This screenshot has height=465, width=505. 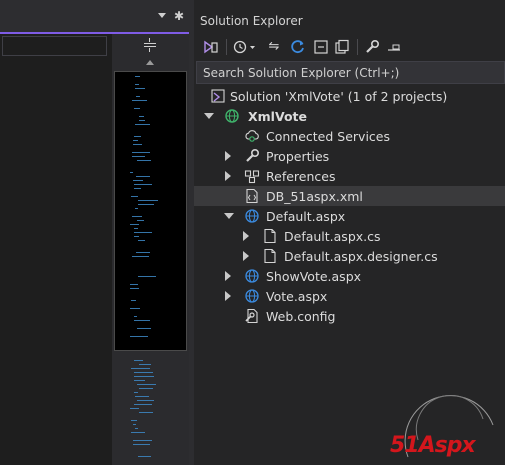 What do you see at coordinates (433, 445) in the screenshot?
I see `watermark-text: 51Aspx` at bounding box center [433, 445].